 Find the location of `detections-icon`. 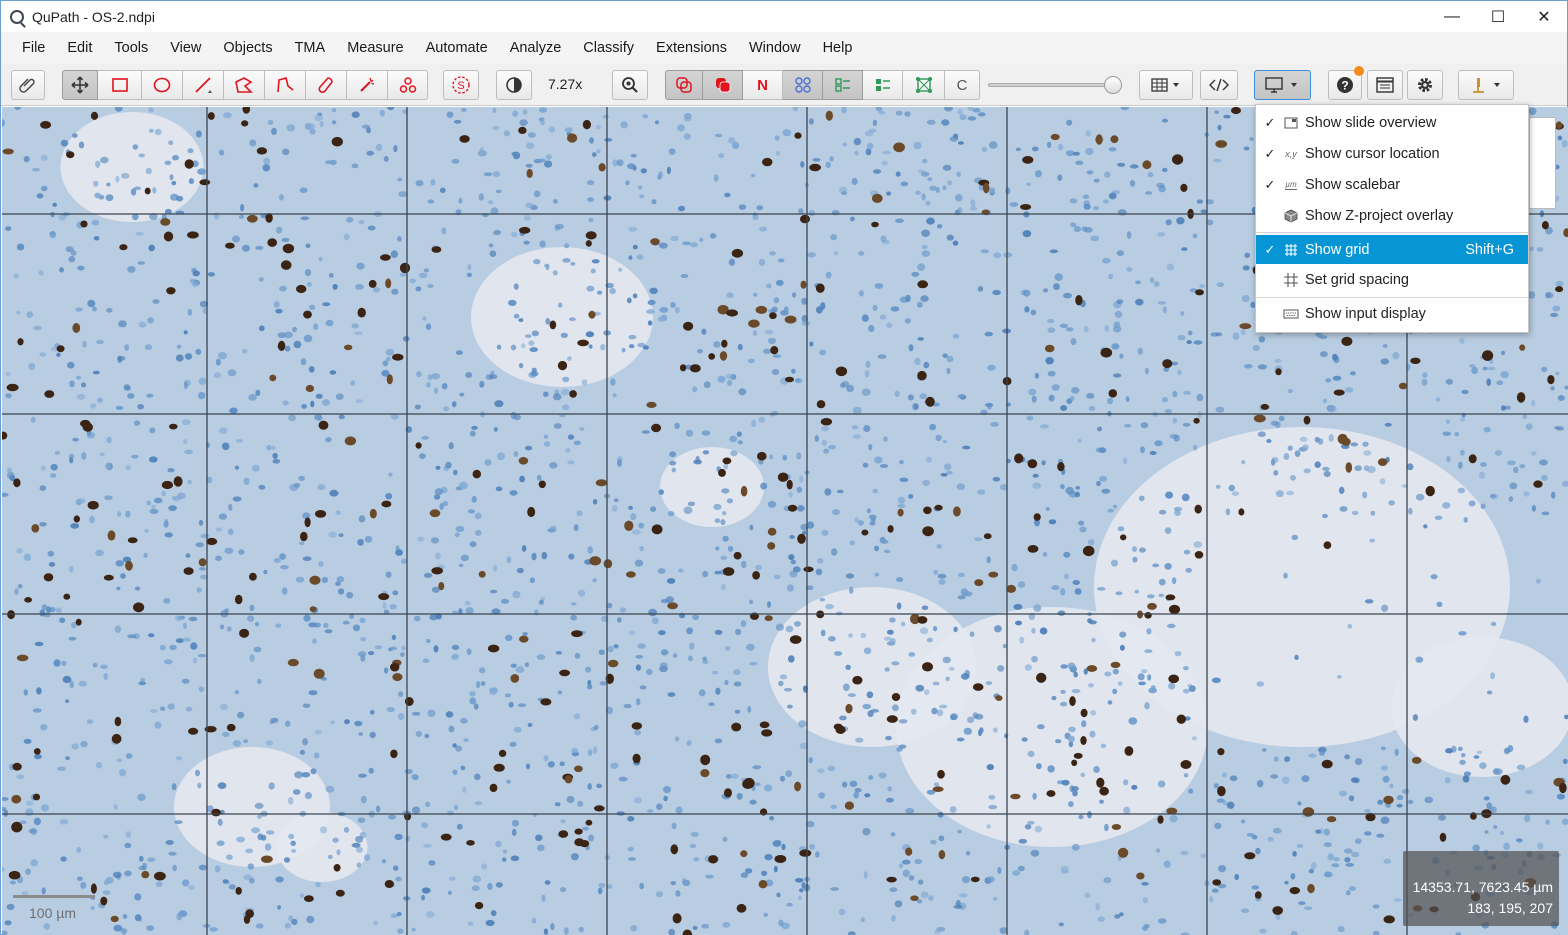

detections-icon is located at coordinates (842, 85).